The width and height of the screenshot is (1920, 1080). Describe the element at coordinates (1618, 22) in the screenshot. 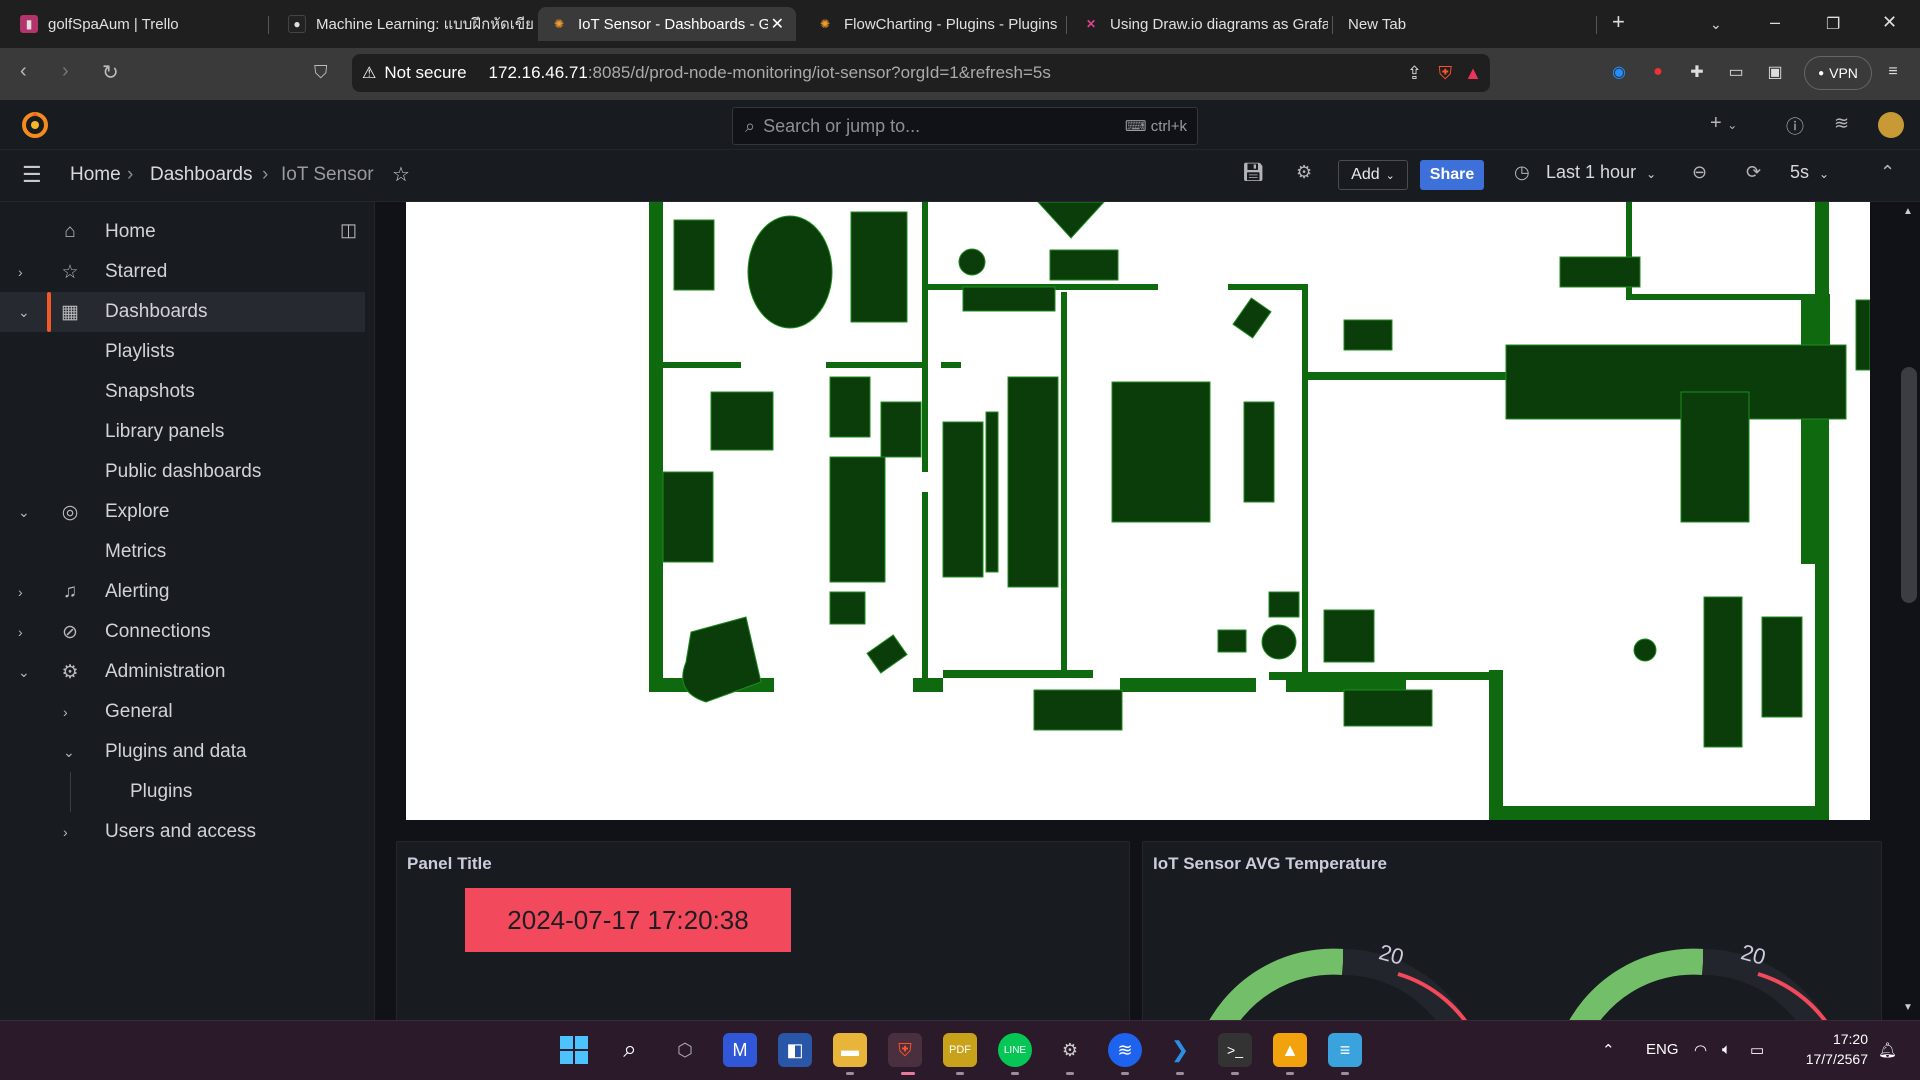

I see `new-tab-icon: +` at that location.